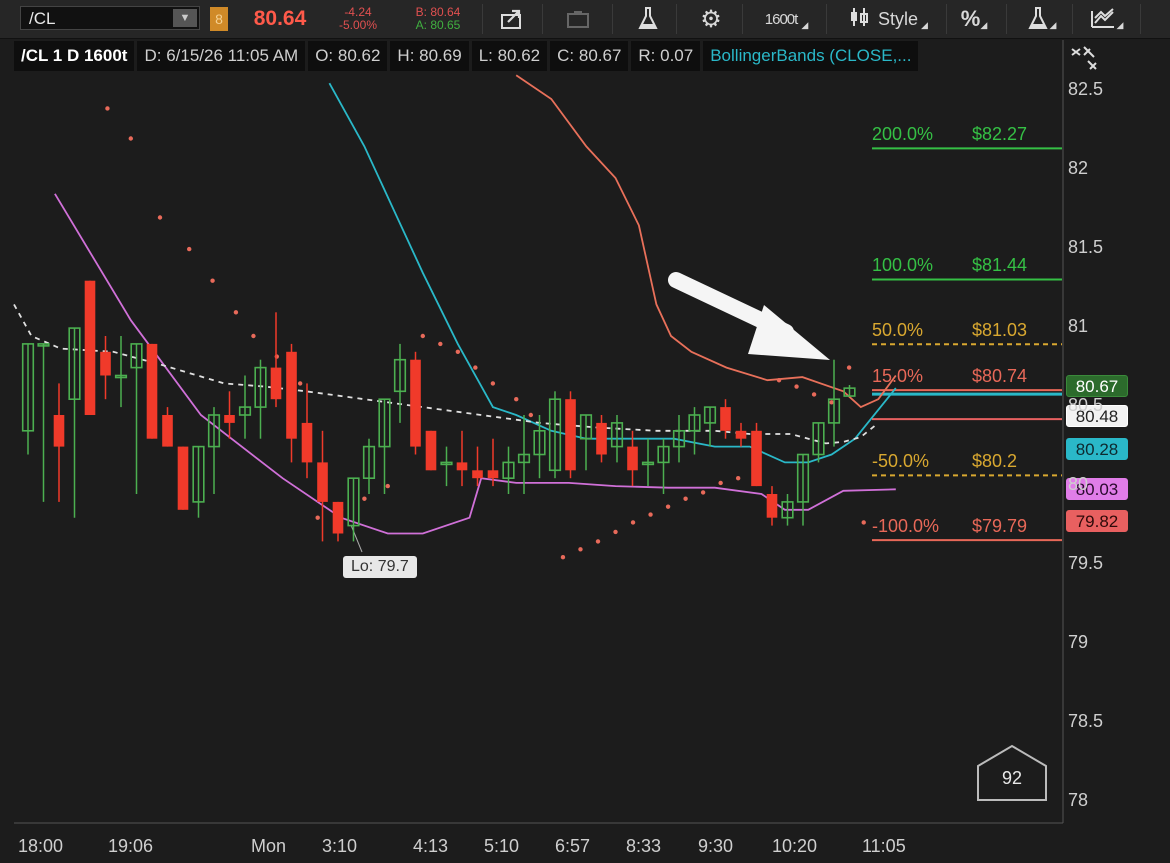 The image size is (1170, 863). I want to click on info-range: R: 0.07, so click(666, 56).